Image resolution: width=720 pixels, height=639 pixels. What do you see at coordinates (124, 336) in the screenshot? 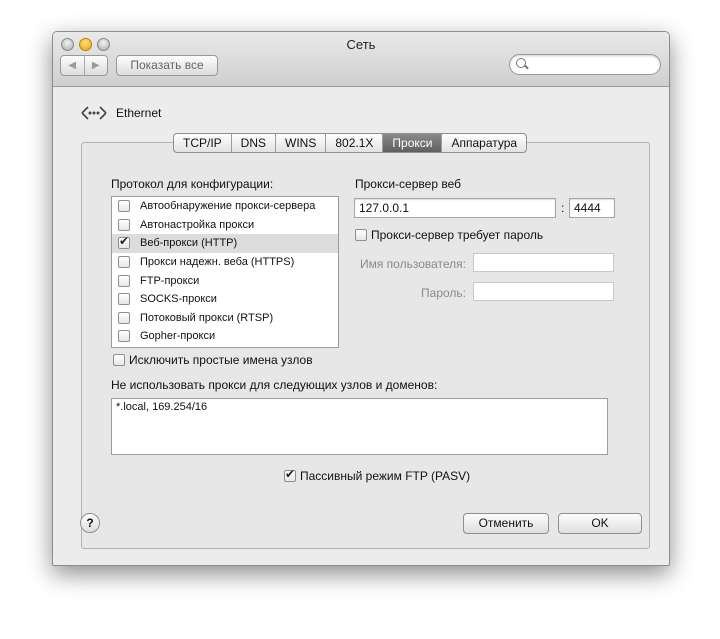
I see `checkbox-gopher` at bounding box center [124, 336].